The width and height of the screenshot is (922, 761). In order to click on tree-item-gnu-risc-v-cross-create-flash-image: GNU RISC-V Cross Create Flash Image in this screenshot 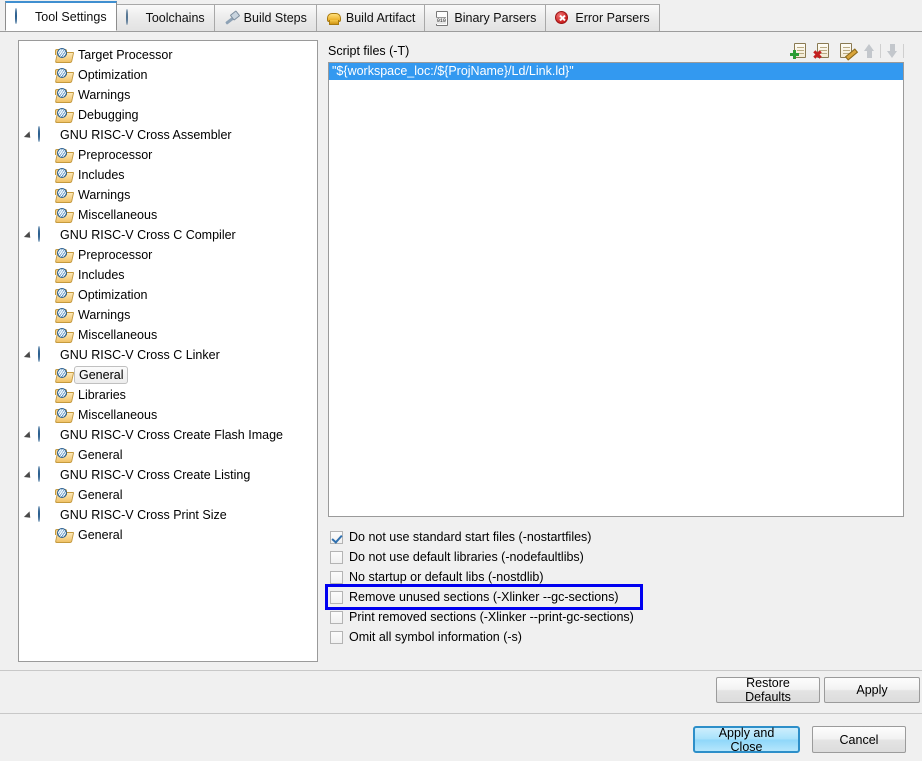, I will do `click(168, 435)`.